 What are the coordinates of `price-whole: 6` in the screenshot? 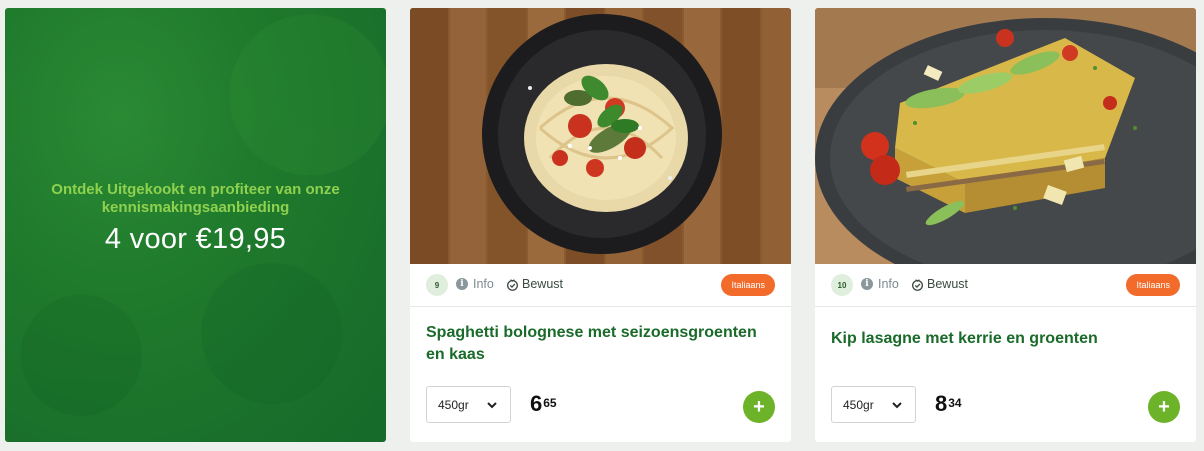 It's located at (536, 403).